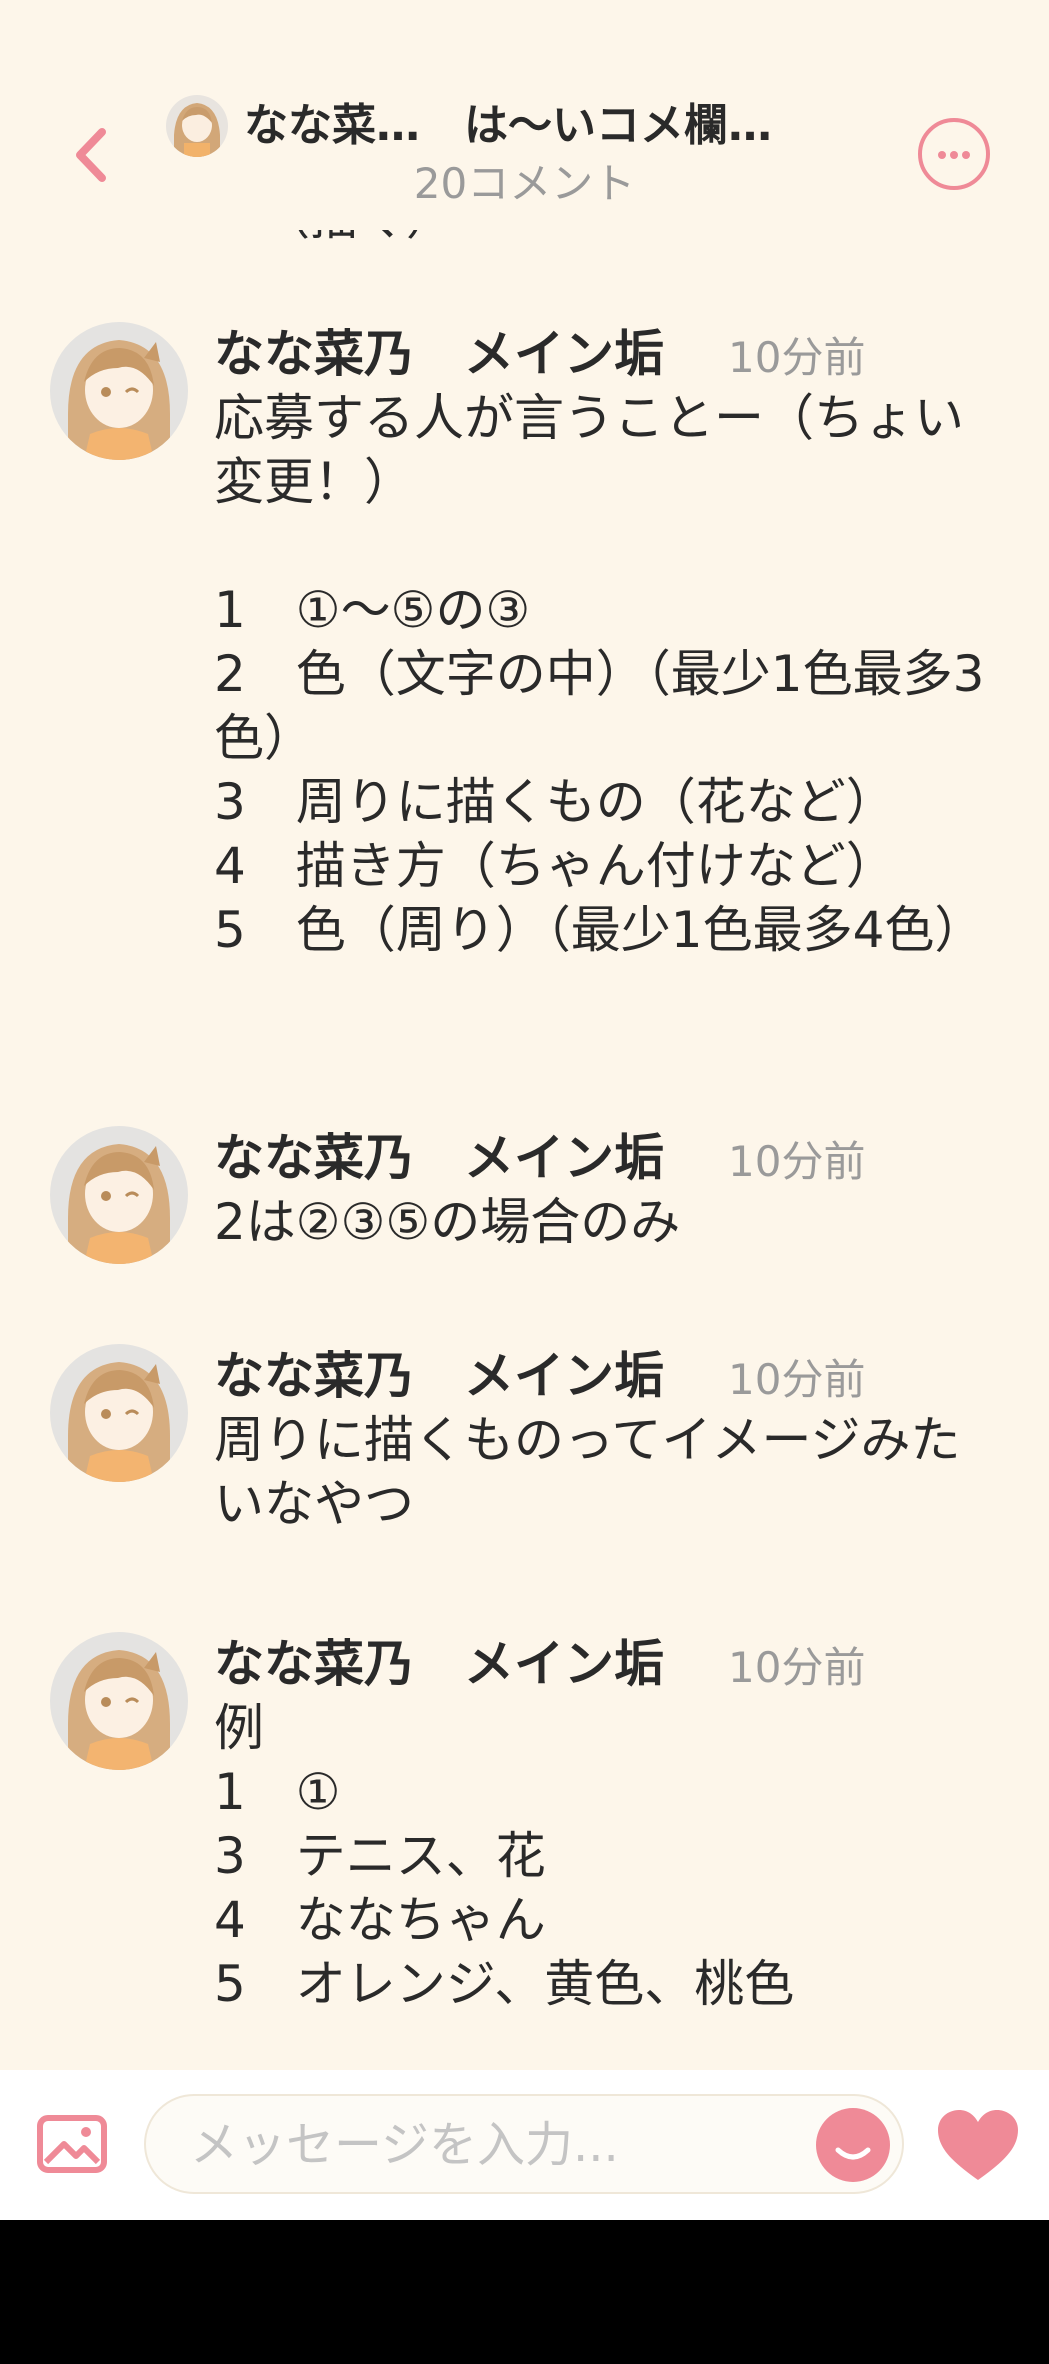  I want to click on emoji-button, so click(853, 2145).